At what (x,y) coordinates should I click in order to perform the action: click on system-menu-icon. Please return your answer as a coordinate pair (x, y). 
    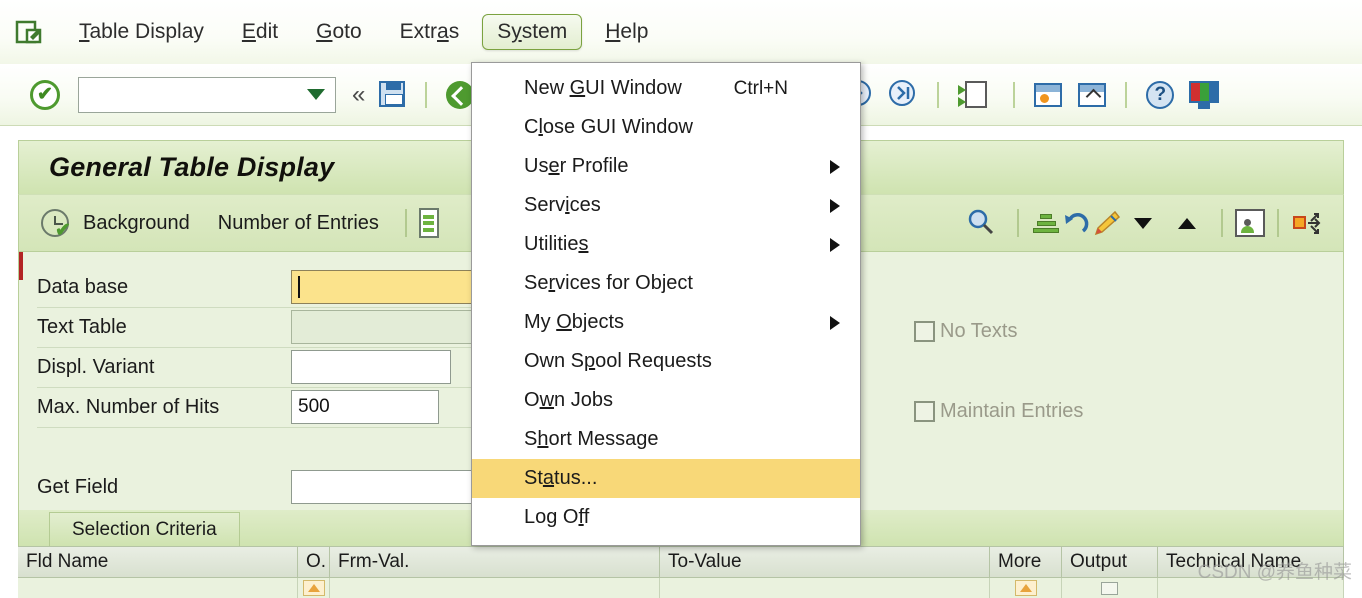
    Looking at the image, I should click on (29, 32).